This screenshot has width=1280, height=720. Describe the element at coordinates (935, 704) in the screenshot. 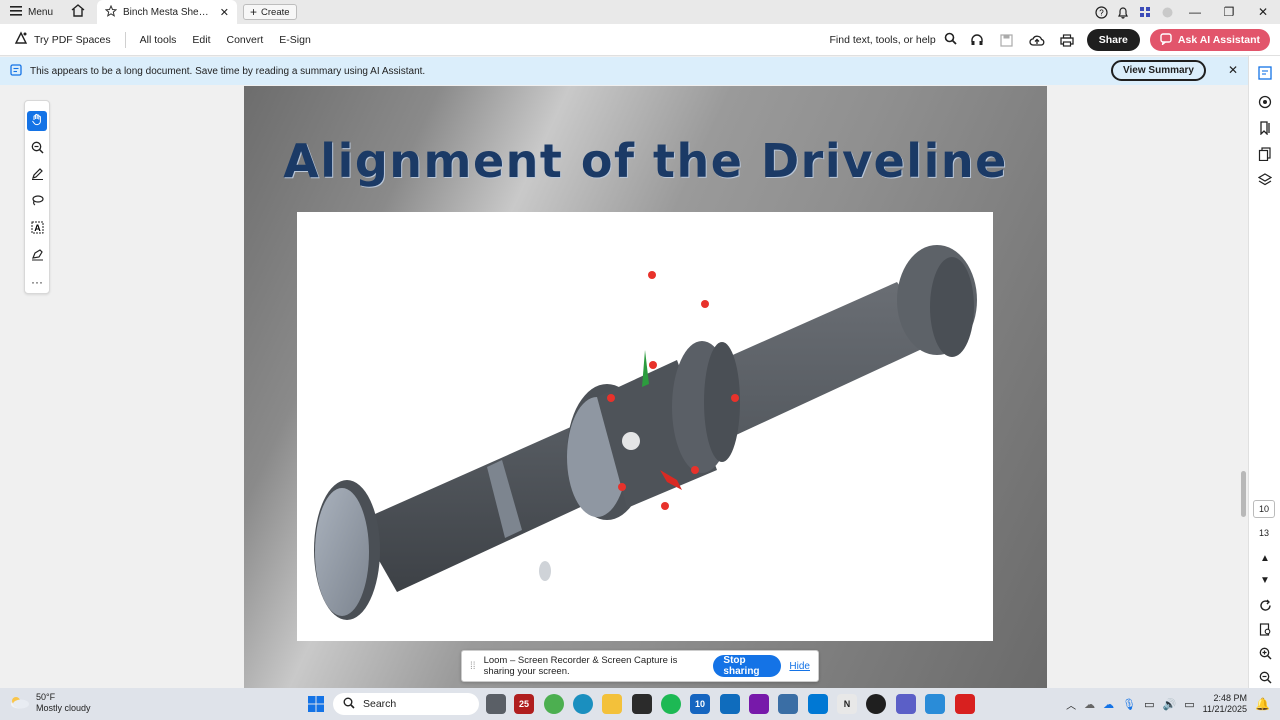

I see `app-blue-icon` at that location.